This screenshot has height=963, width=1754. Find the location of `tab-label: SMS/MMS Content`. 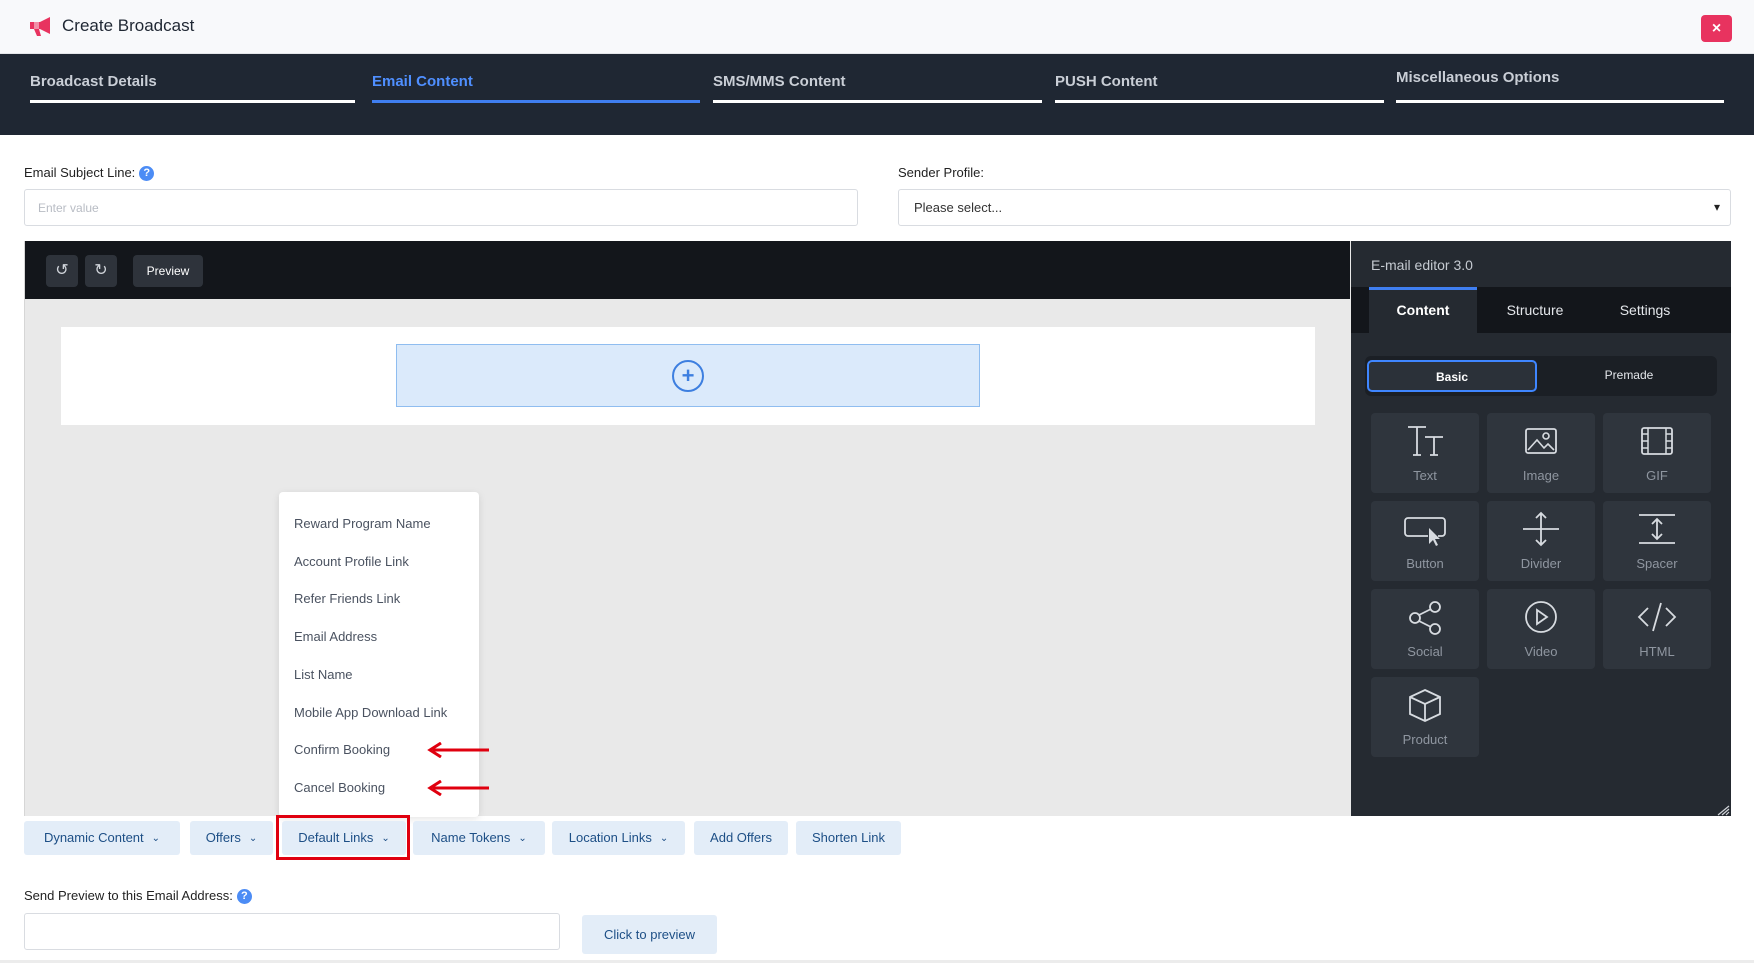

tab-label: SMS/MMS Content is located at coordinates (779, 81).